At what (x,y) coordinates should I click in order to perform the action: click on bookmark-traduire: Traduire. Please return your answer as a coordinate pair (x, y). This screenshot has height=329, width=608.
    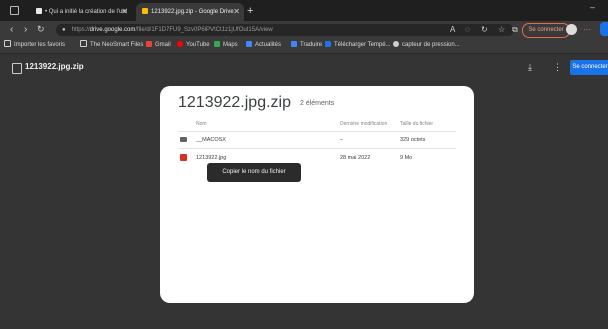
    Looking at the image, I should click on (306, 45).